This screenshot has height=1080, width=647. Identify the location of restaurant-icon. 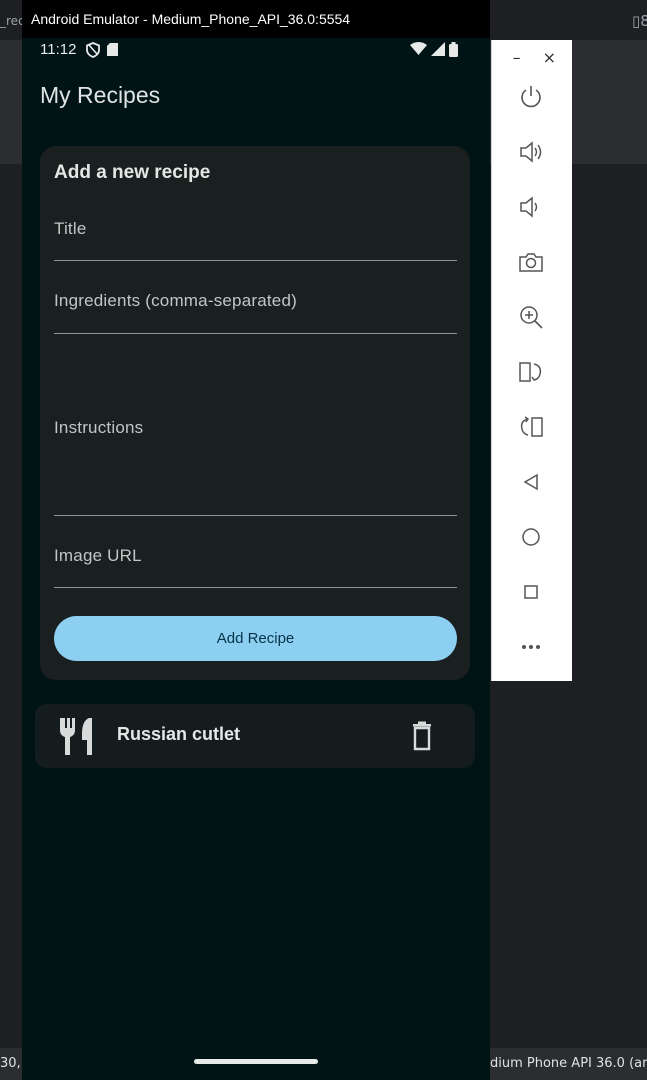
(76, 736).